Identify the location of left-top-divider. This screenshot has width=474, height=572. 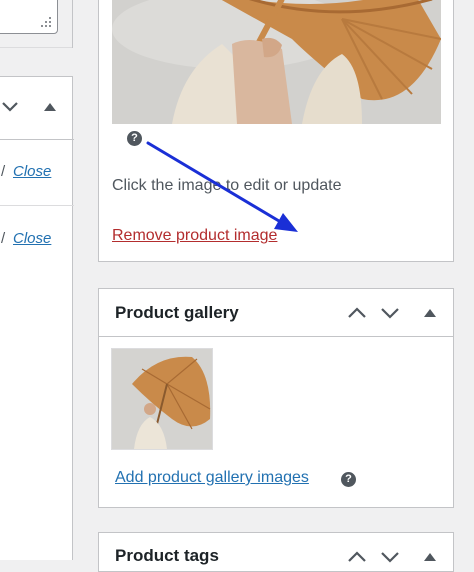
(36, 47).